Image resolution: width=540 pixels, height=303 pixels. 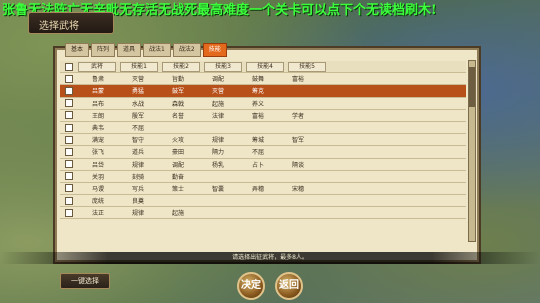 What do you see at coordinates (217, 165) in the screenshot?
I see `officer-skill: 杨乳` at bounding box center [217, 165].